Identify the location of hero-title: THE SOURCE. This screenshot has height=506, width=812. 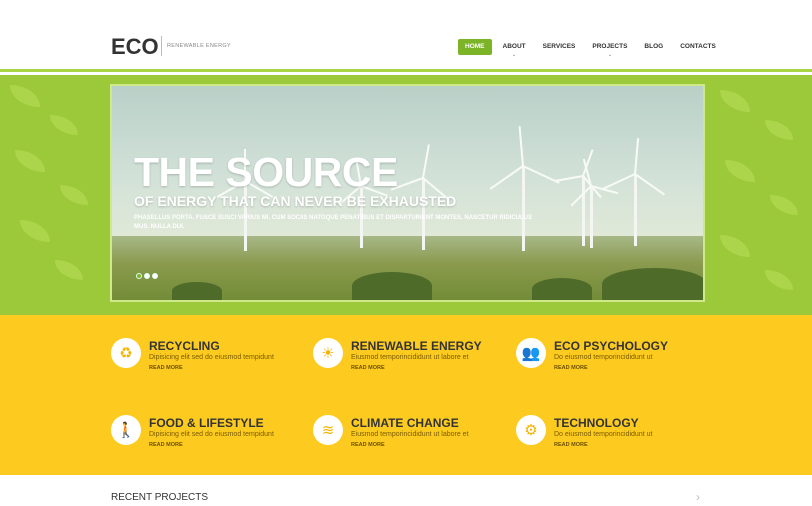
(266, 172).